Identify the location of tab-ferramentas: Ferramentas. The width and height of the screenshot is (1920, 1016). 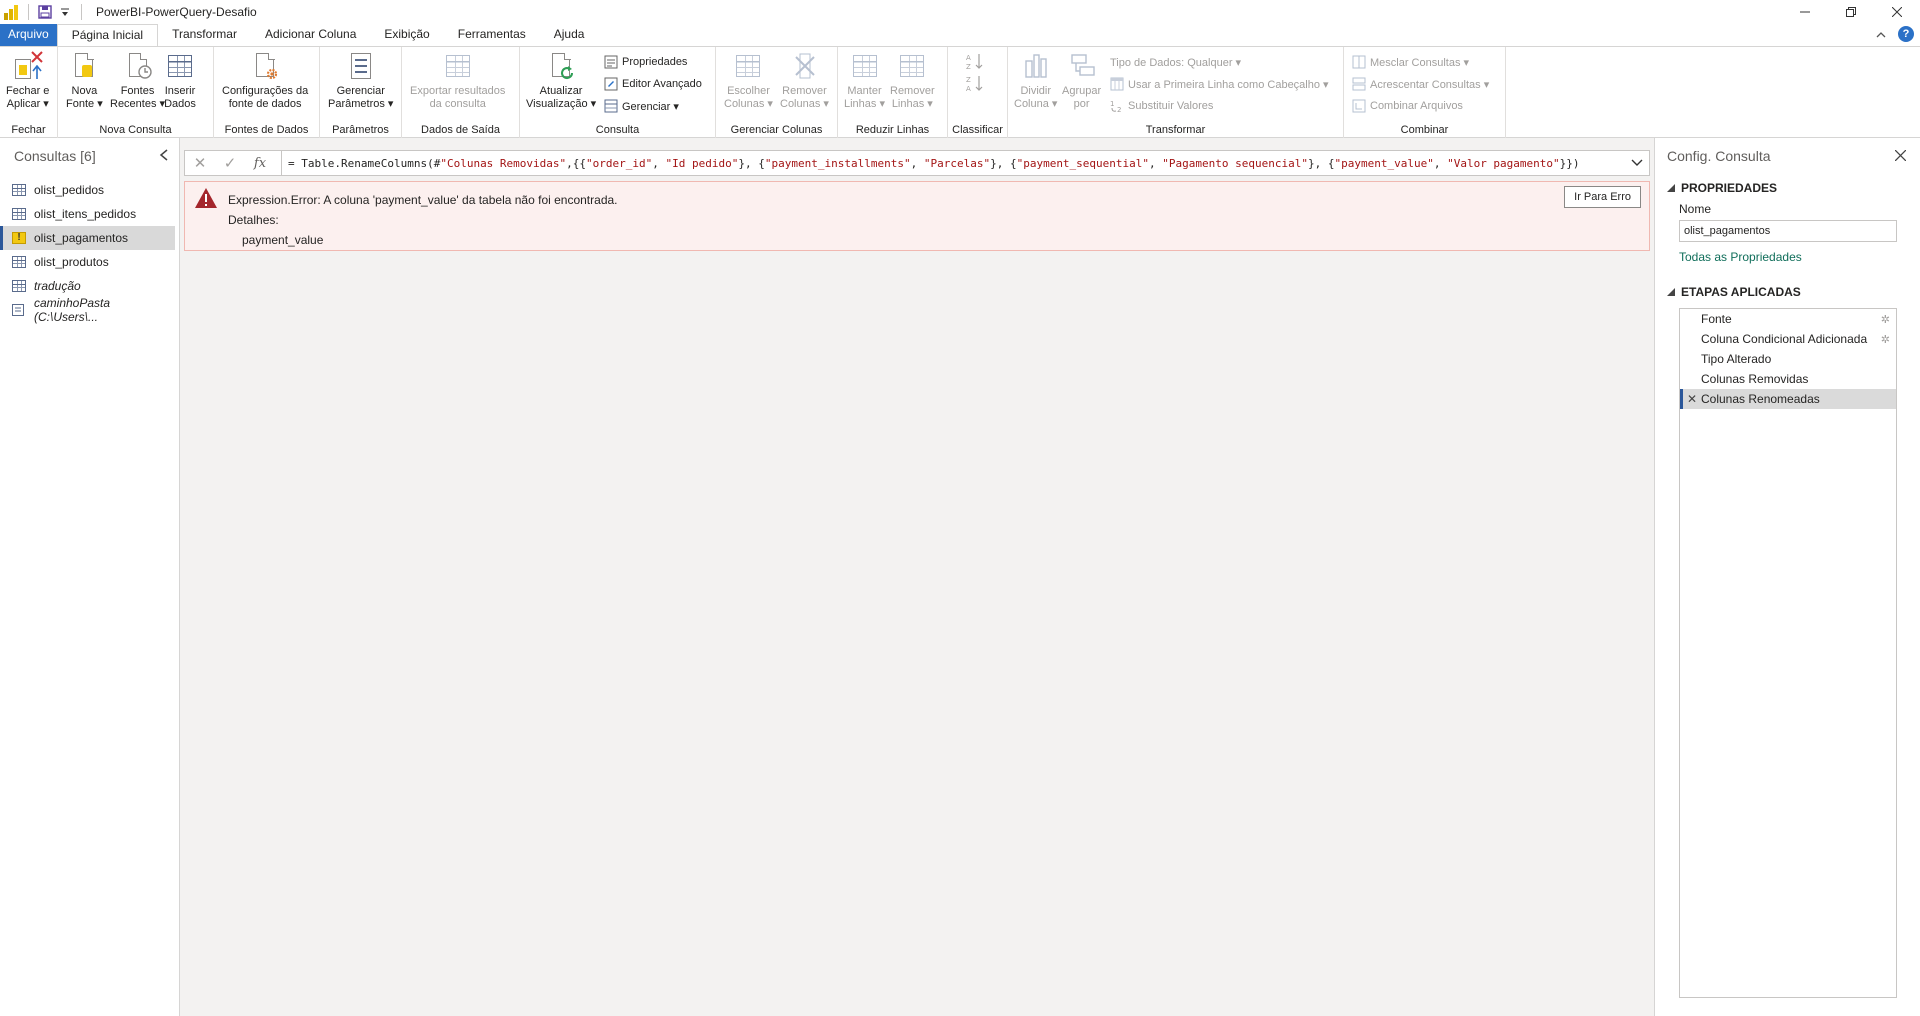
(492, 35).